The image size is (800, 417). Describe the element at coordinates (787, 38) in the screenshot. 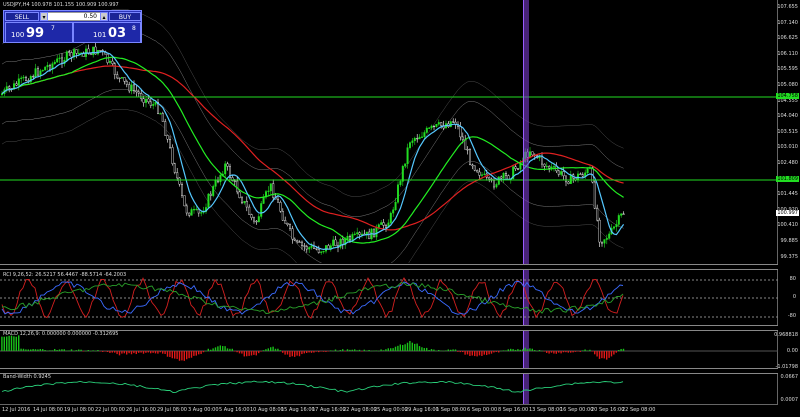

I see `price-axis-tick: 106.625` at that location.